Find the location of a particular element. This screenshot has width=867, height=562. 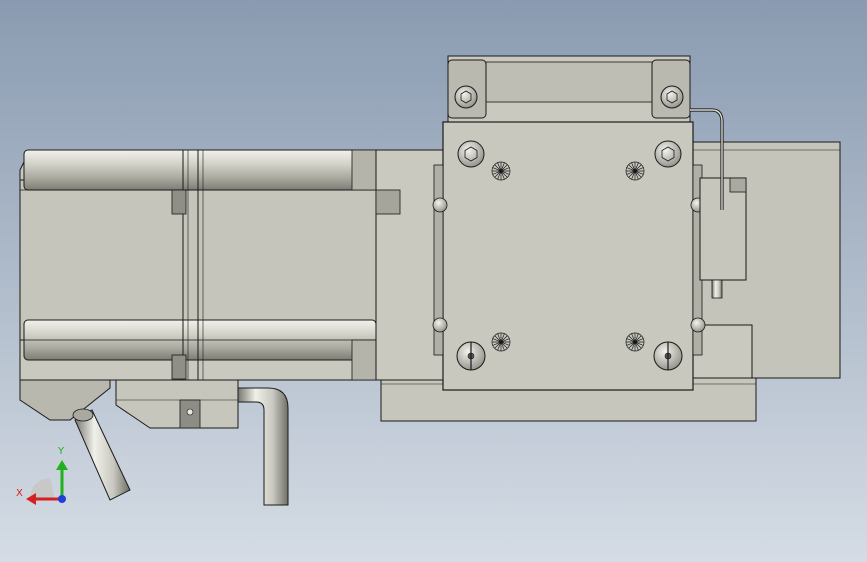

z-axis-dot is located at coordinates (62, 499).